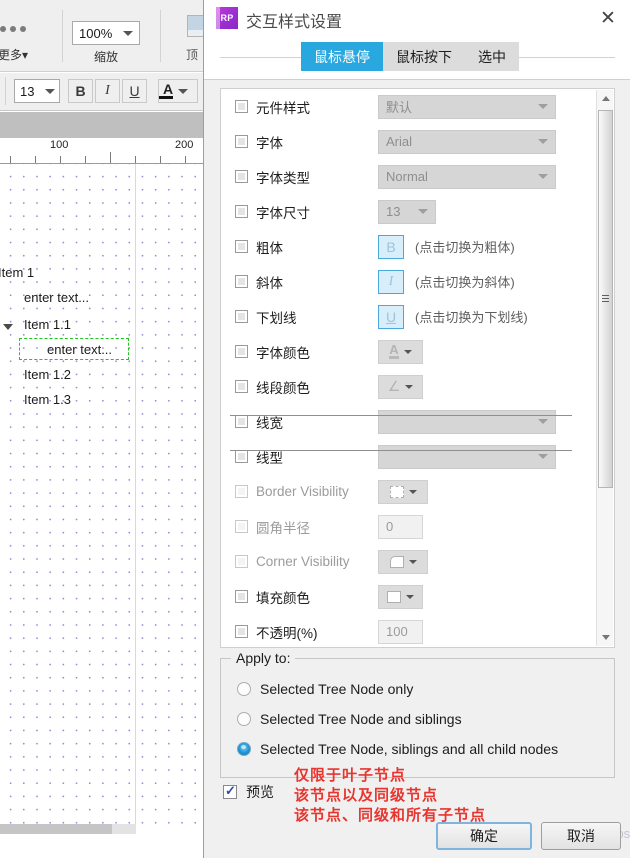 The height and width of the screenshot is (858, 630). Describe the element at coordinates (227, 18) in the screenshot. I see `axure-rp-icon: RP` at that location.